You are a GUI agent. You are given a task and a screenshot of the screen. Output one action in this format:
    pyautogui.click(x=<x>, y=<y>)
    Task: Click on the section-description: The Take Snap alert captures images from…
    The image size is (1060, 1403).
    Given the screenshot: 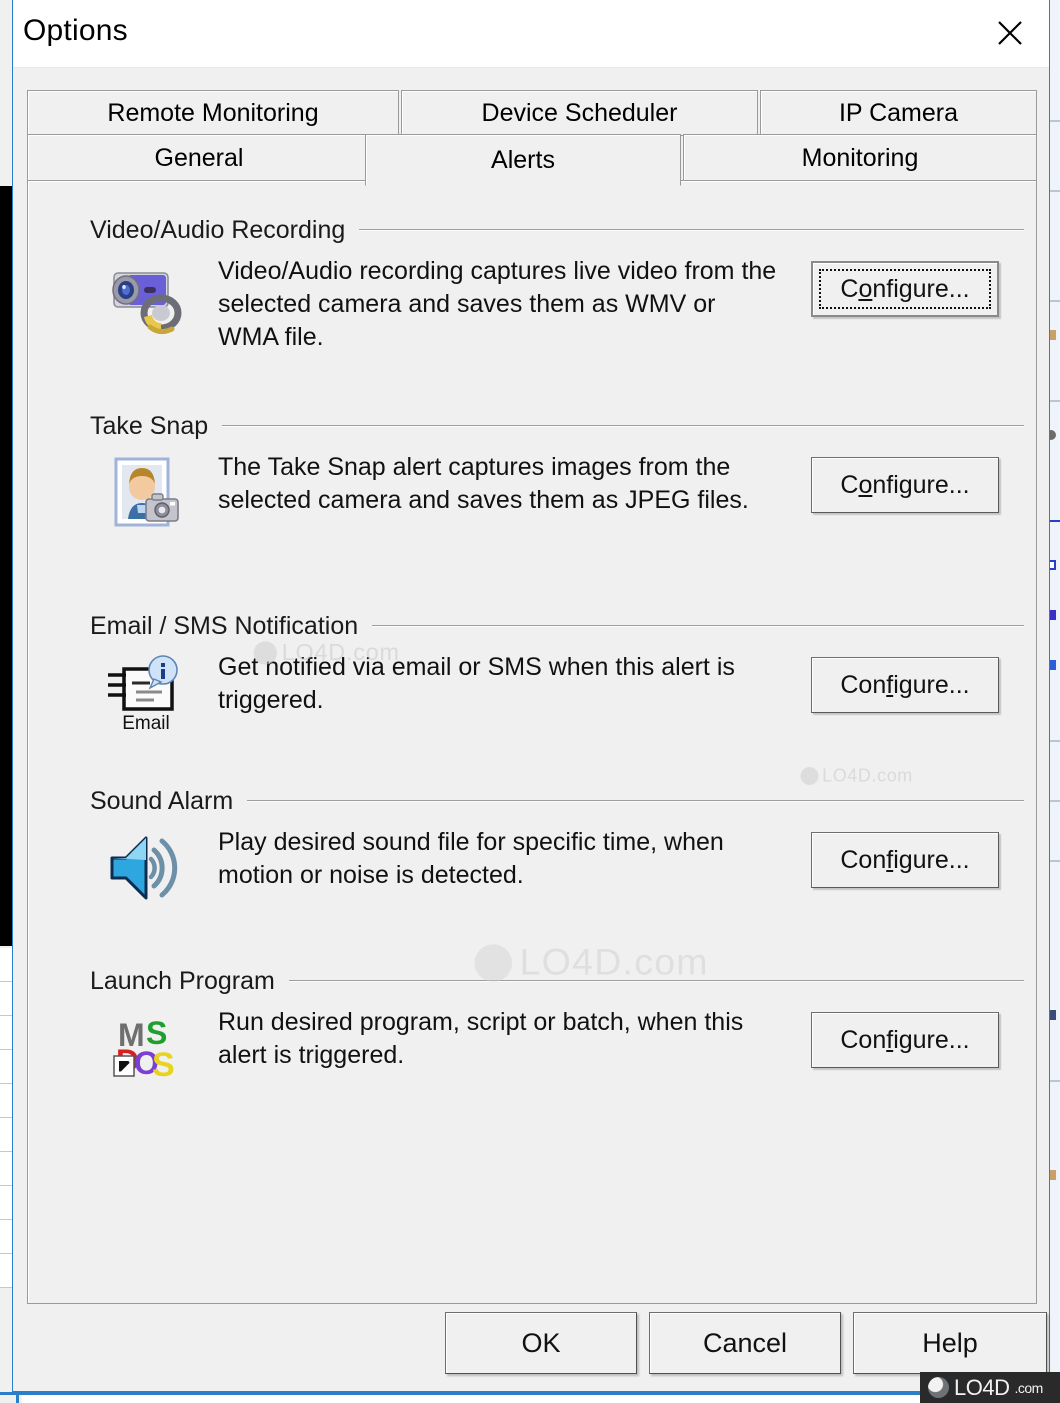 What is the action you would take?
    pyautogui.click(x=483, y=483)
    